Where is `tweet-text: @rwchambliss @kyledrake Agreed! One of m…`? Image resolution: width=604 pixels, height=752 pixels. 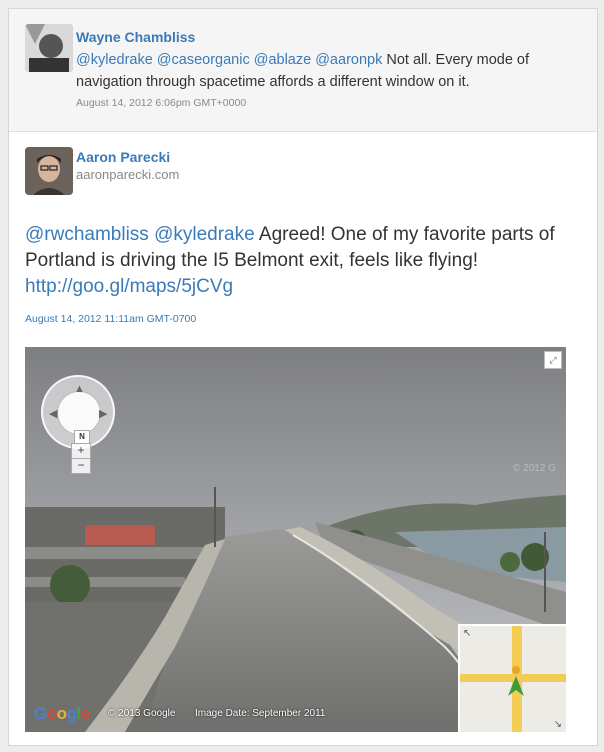
tweet-text: @rwchambliss @kyledrake Agreed! One of m… is located at coordinates (305, 261).